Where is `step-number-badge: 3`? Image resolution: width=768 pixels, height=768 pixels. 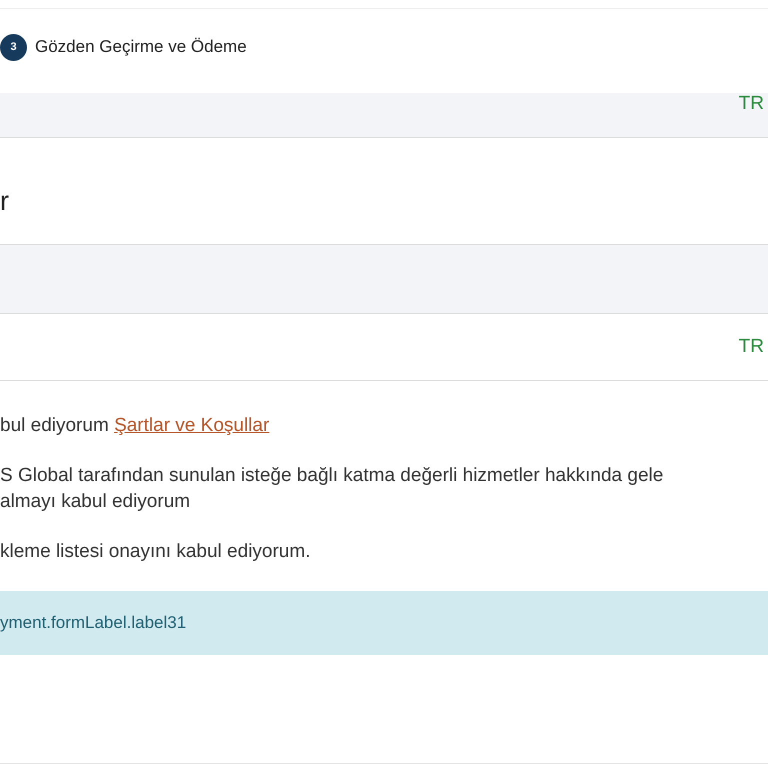 step-number-badge: 3 is located at coordinates (13, 47).